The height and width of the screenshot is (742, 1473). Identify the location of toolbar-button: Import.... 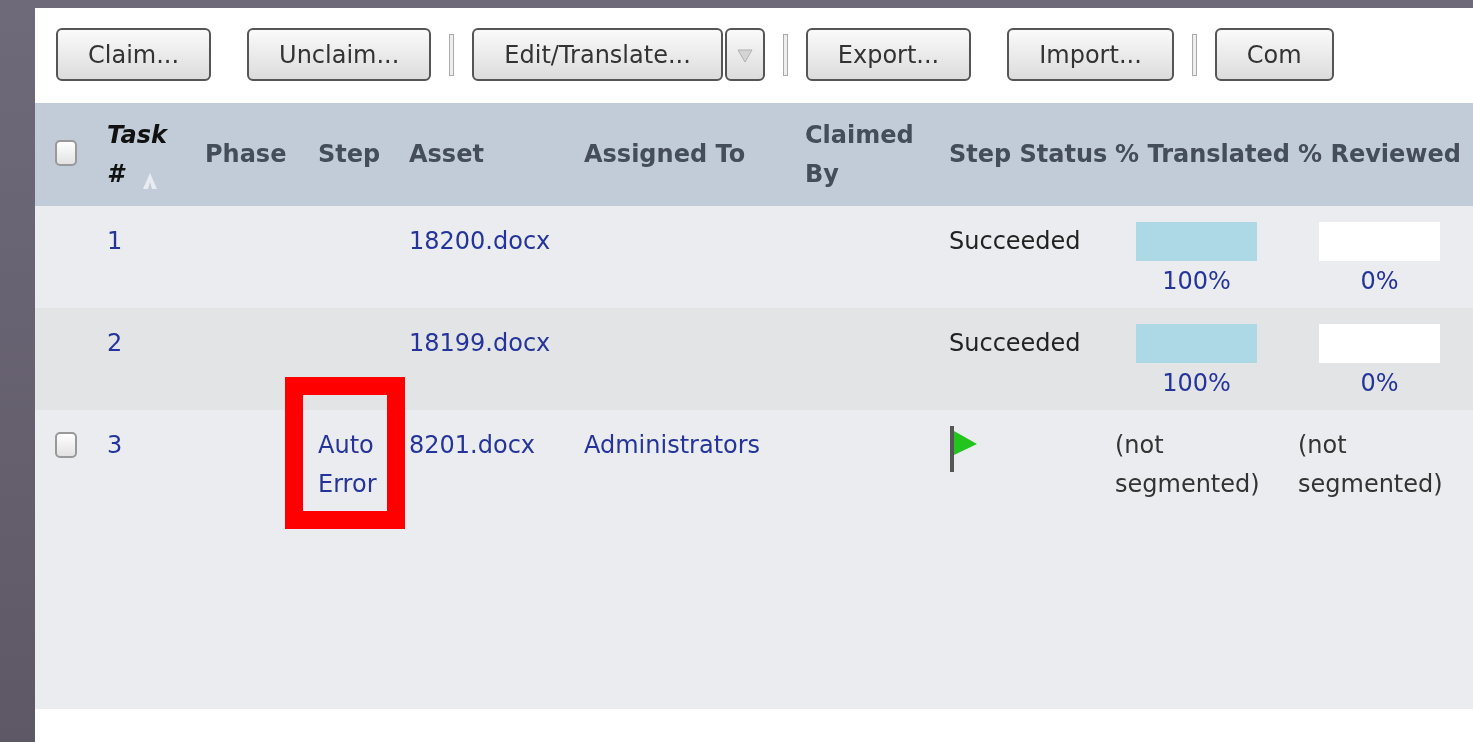
(1090, 54).